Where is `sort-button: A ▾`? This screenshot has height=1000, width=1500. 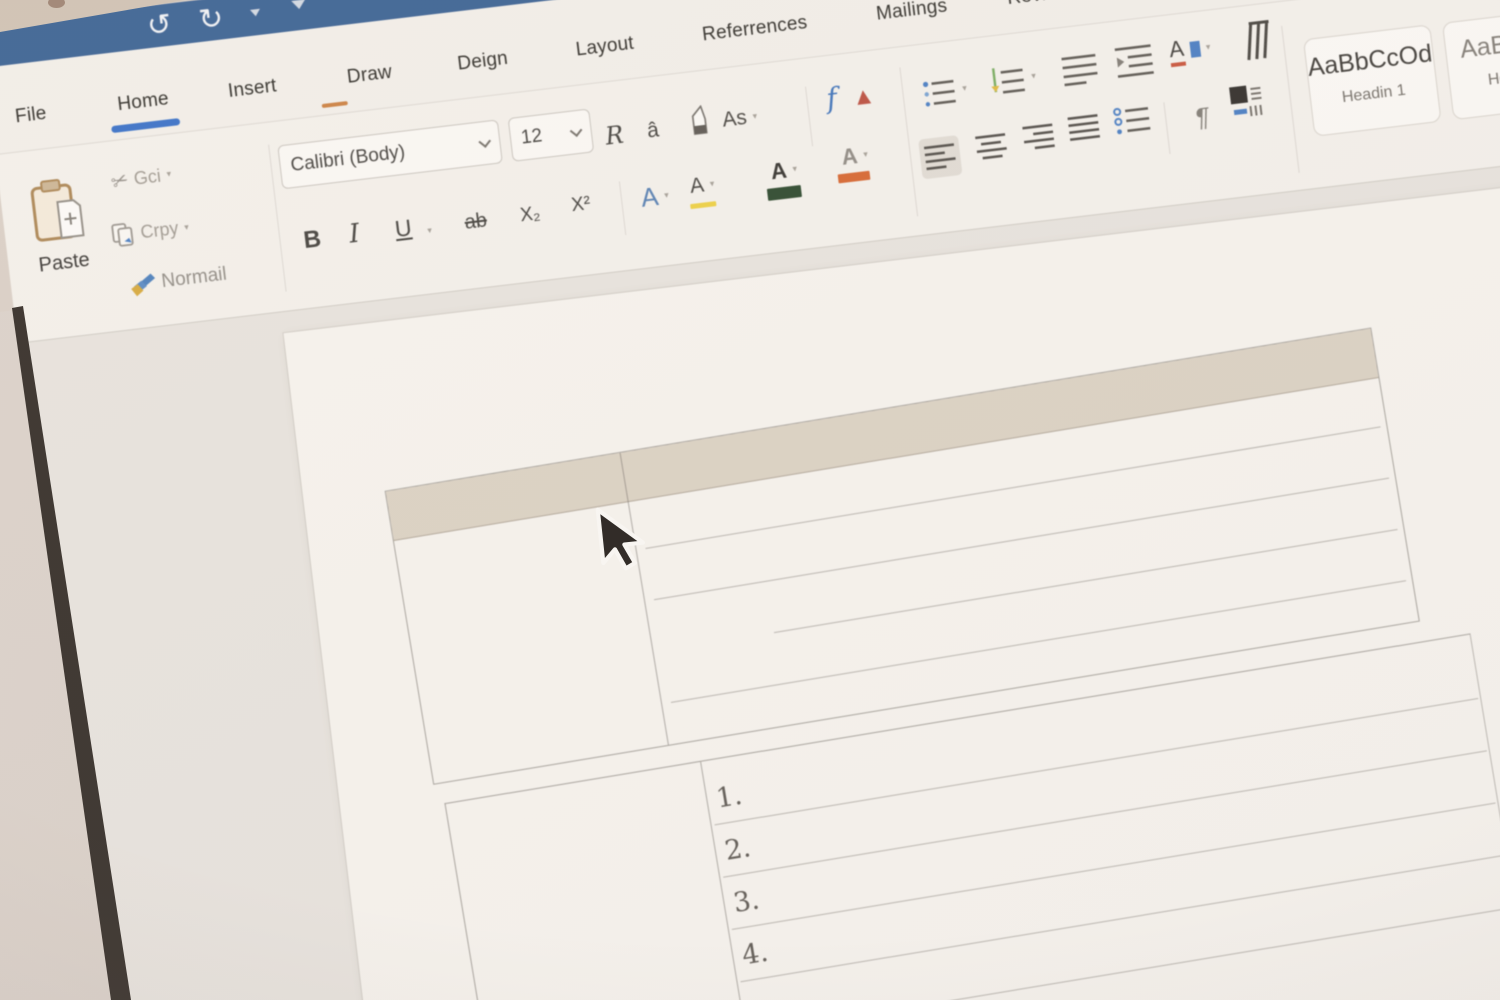
sort-button: A ▾ is located at coordinates (1189, 50).